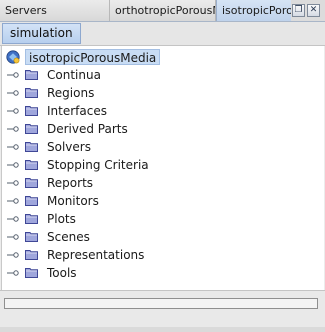 The image size is (325, 332). I want to click on tree-item-label: Stopping Criteria, so click(98, 165).